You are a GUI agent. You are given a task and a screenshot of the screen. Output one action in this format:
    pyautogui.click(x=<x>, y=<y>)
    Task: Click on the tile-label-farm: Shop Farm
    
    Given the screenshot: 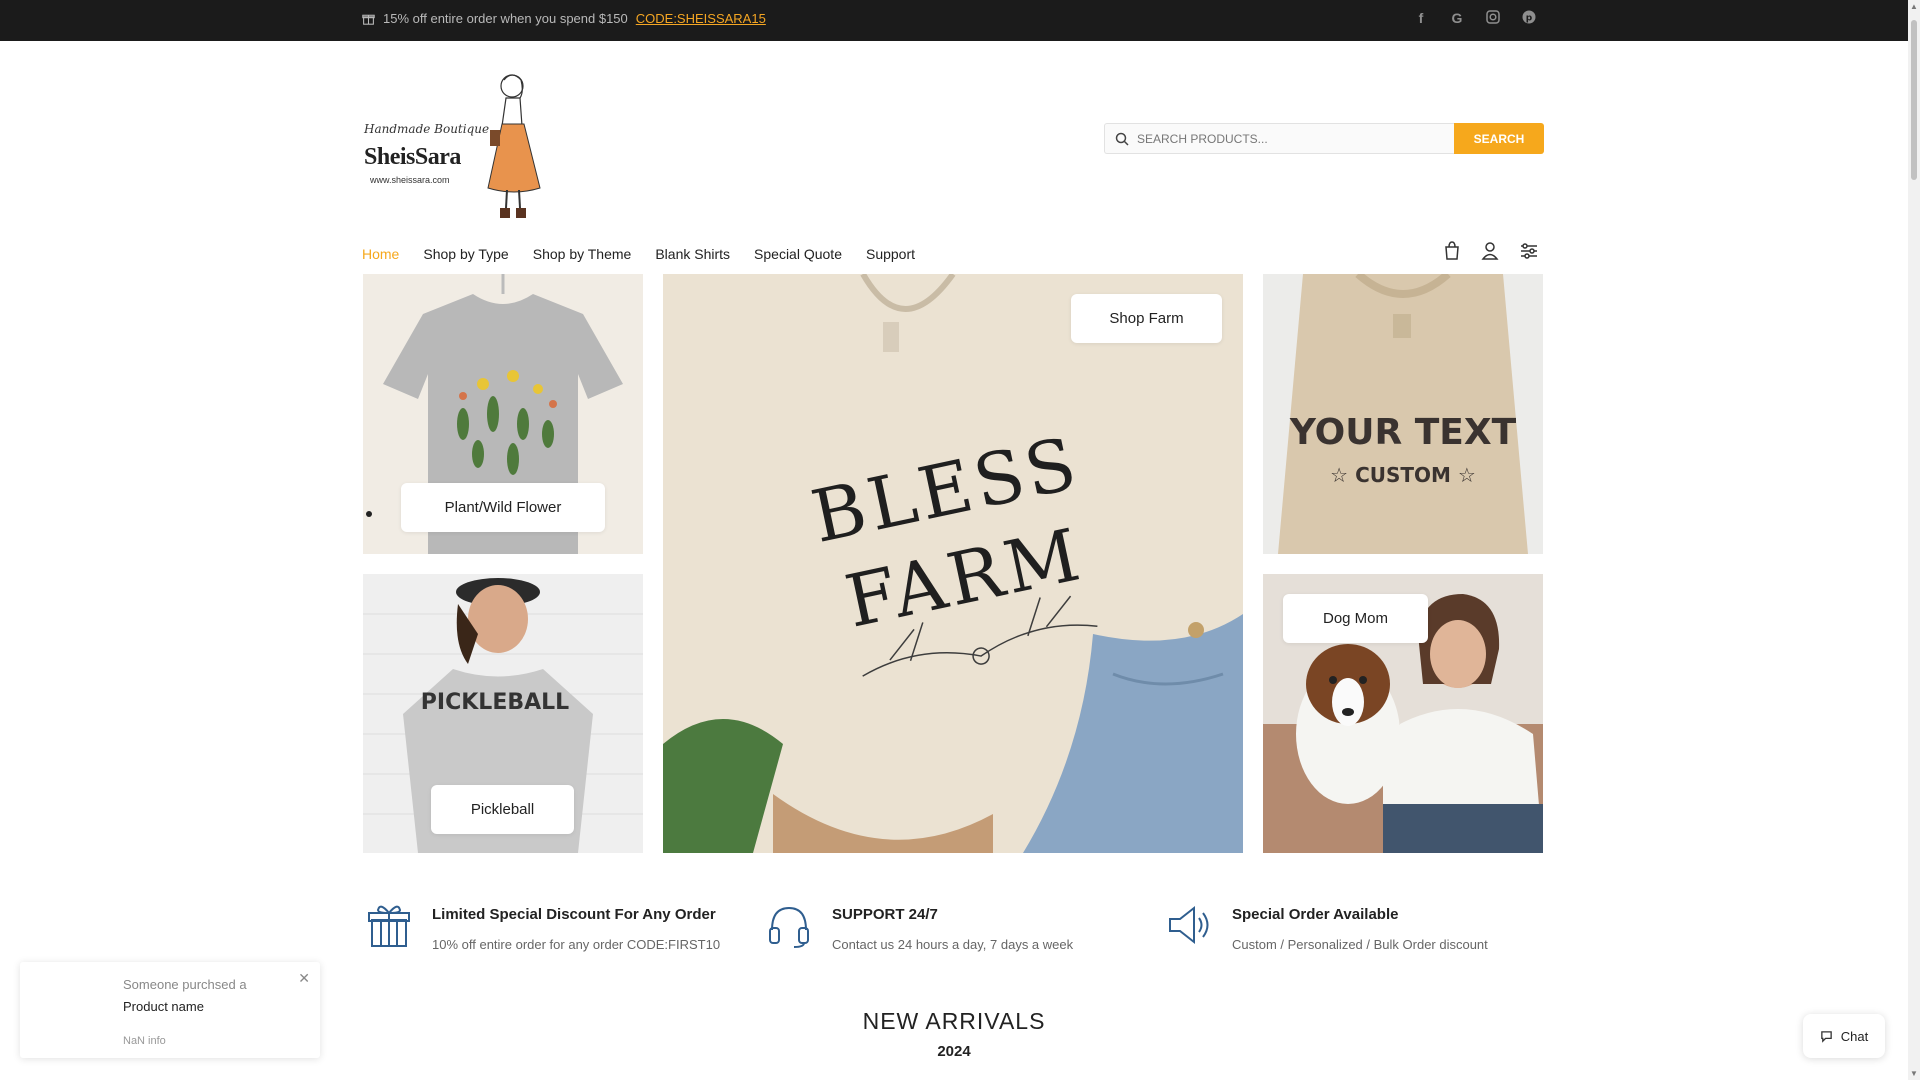 What is the action you would take?
    pyautogui.click(x=1146, y=318)
    